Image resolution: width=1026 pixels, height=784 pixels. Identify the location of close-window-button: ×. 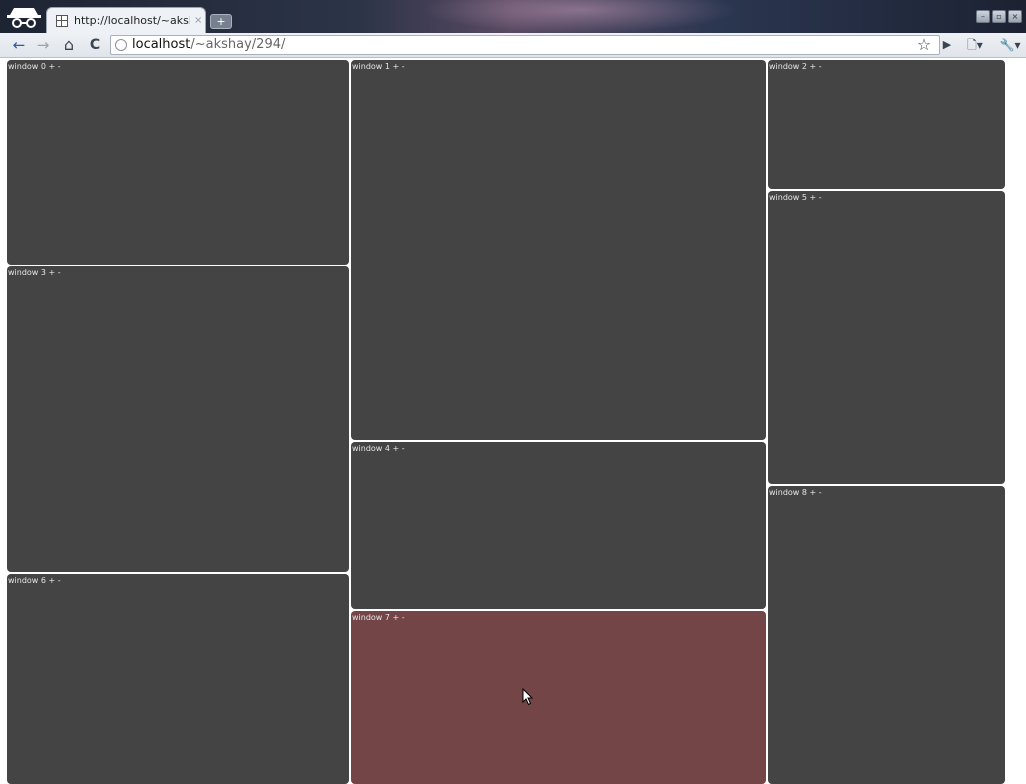
(1015, 16).